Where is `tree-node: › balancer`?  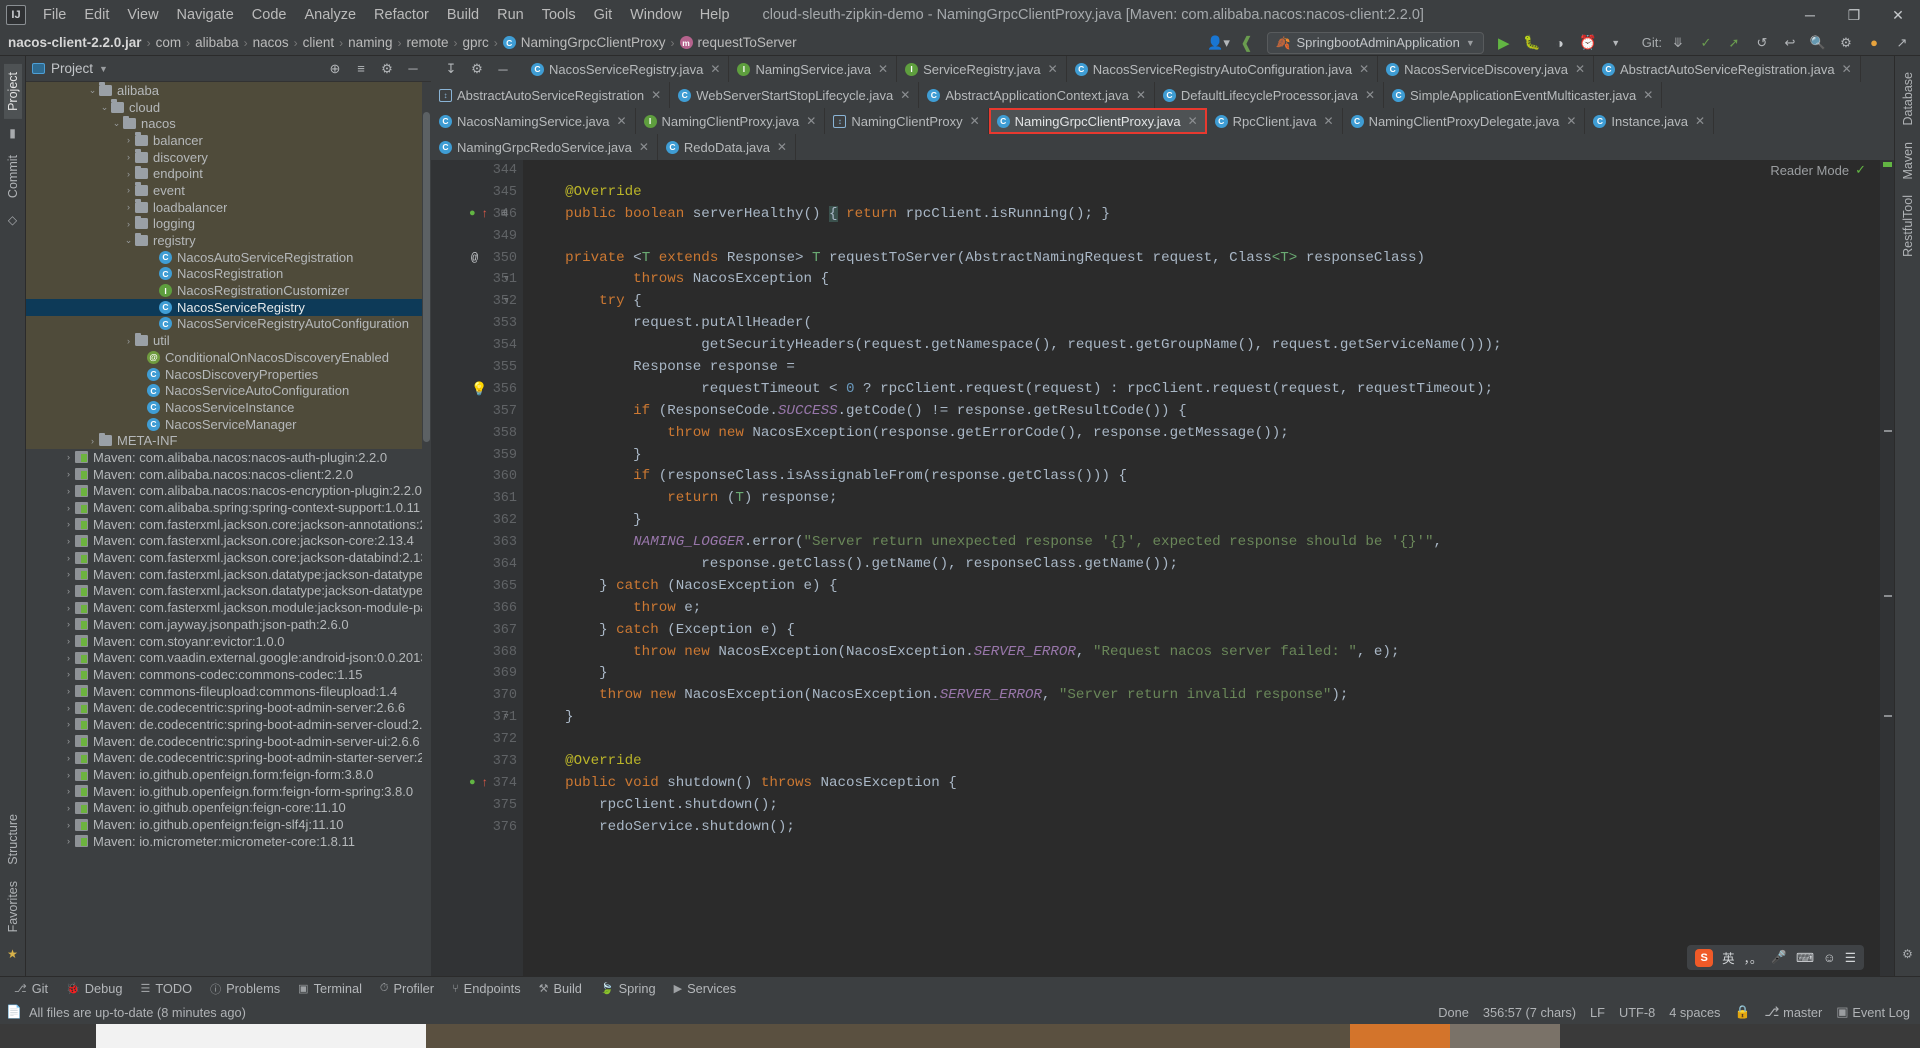 tree-node: › balancer is located at coordinates (228, 140).